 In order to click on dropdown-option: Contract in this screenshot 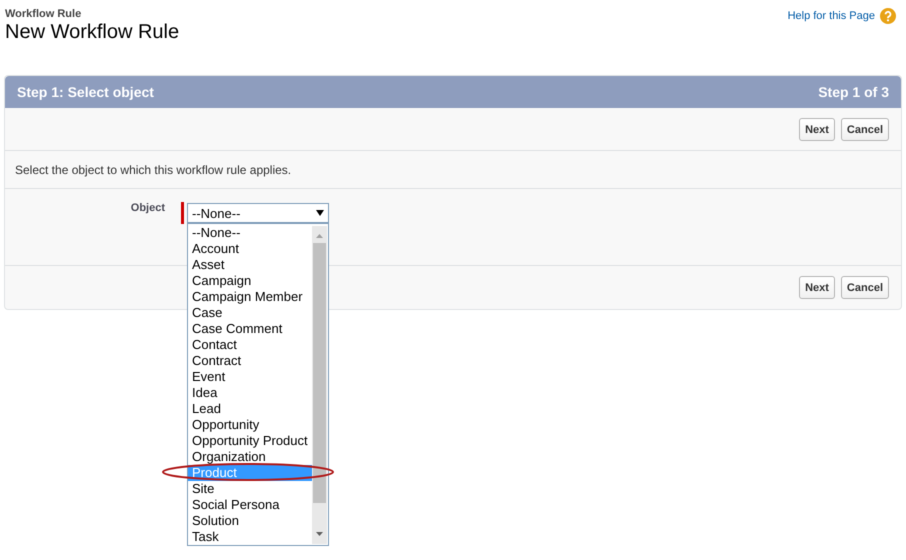, I will do `click(250, 361)`.